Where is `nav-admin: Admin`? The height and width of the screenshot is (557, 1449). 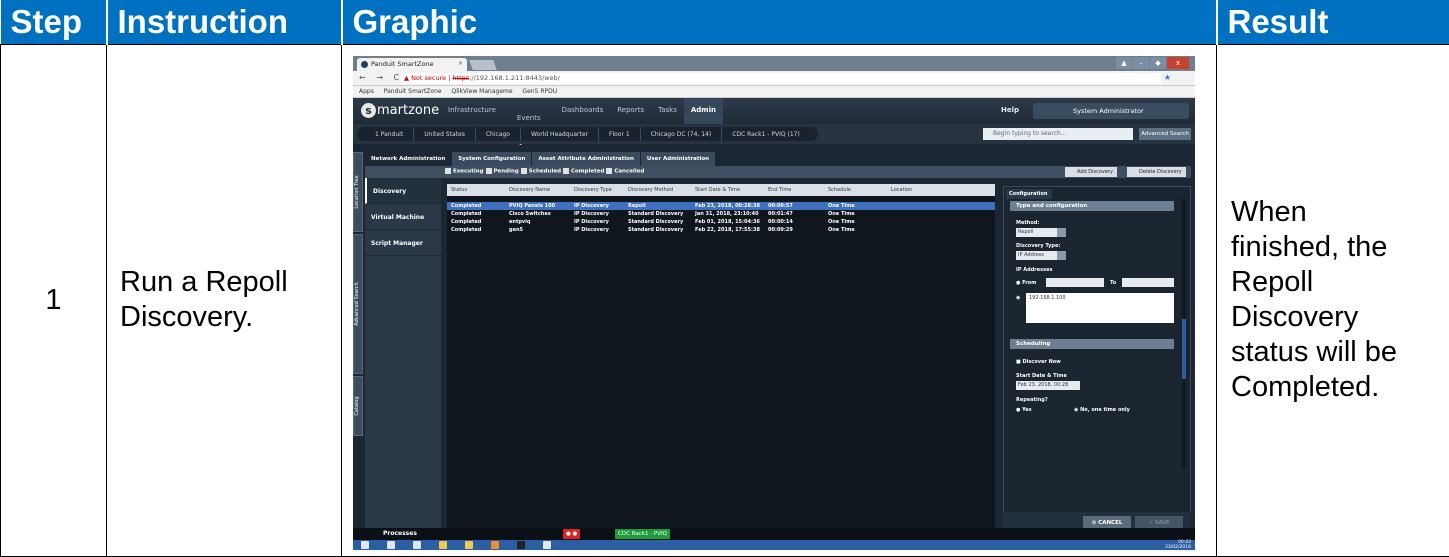 nav-admin: Admin is located at coordinates (703, 111).